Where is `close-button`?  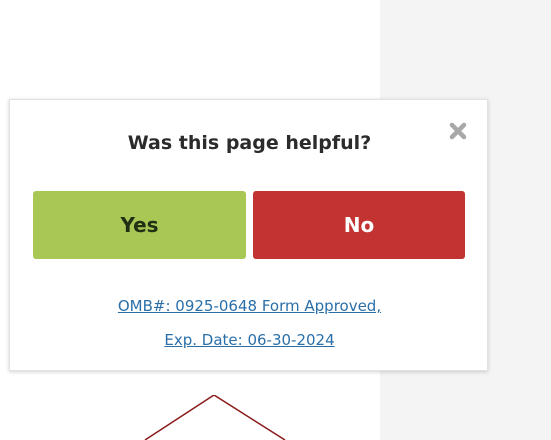
close-button is located at coordinates (458, 131).